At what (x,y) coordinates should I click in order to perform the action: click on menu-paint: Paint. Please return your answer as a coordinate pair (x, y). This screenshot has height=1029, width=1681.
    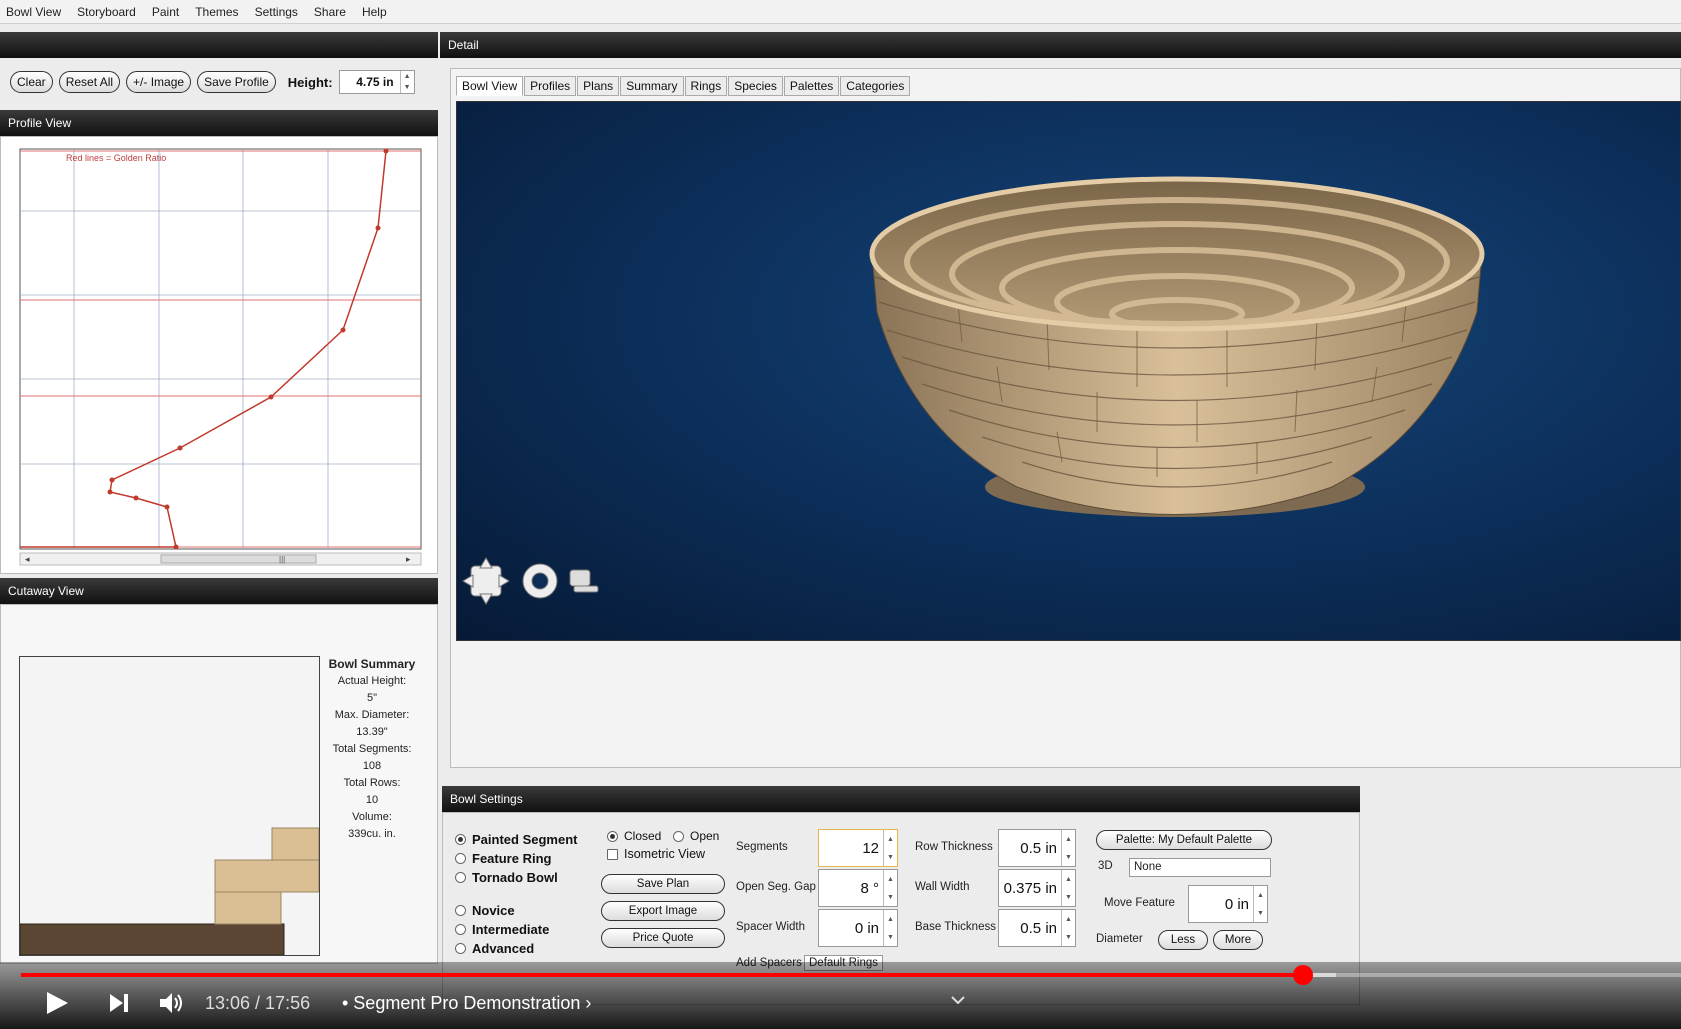
    Looking at the image, I should click on (165, 12).